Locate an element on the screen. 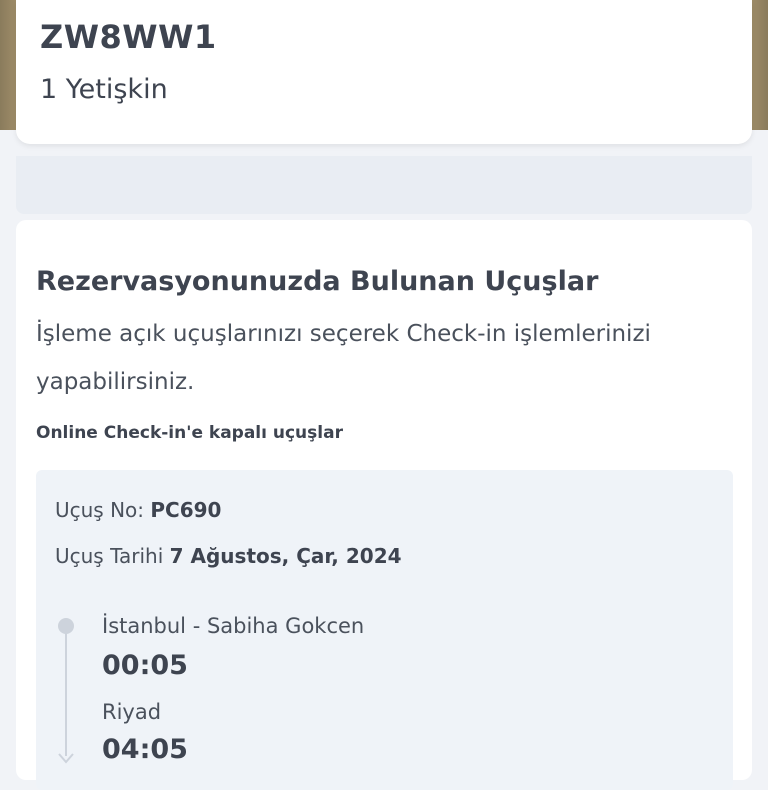  section-divider-strip is located at coordinates (384, 185).